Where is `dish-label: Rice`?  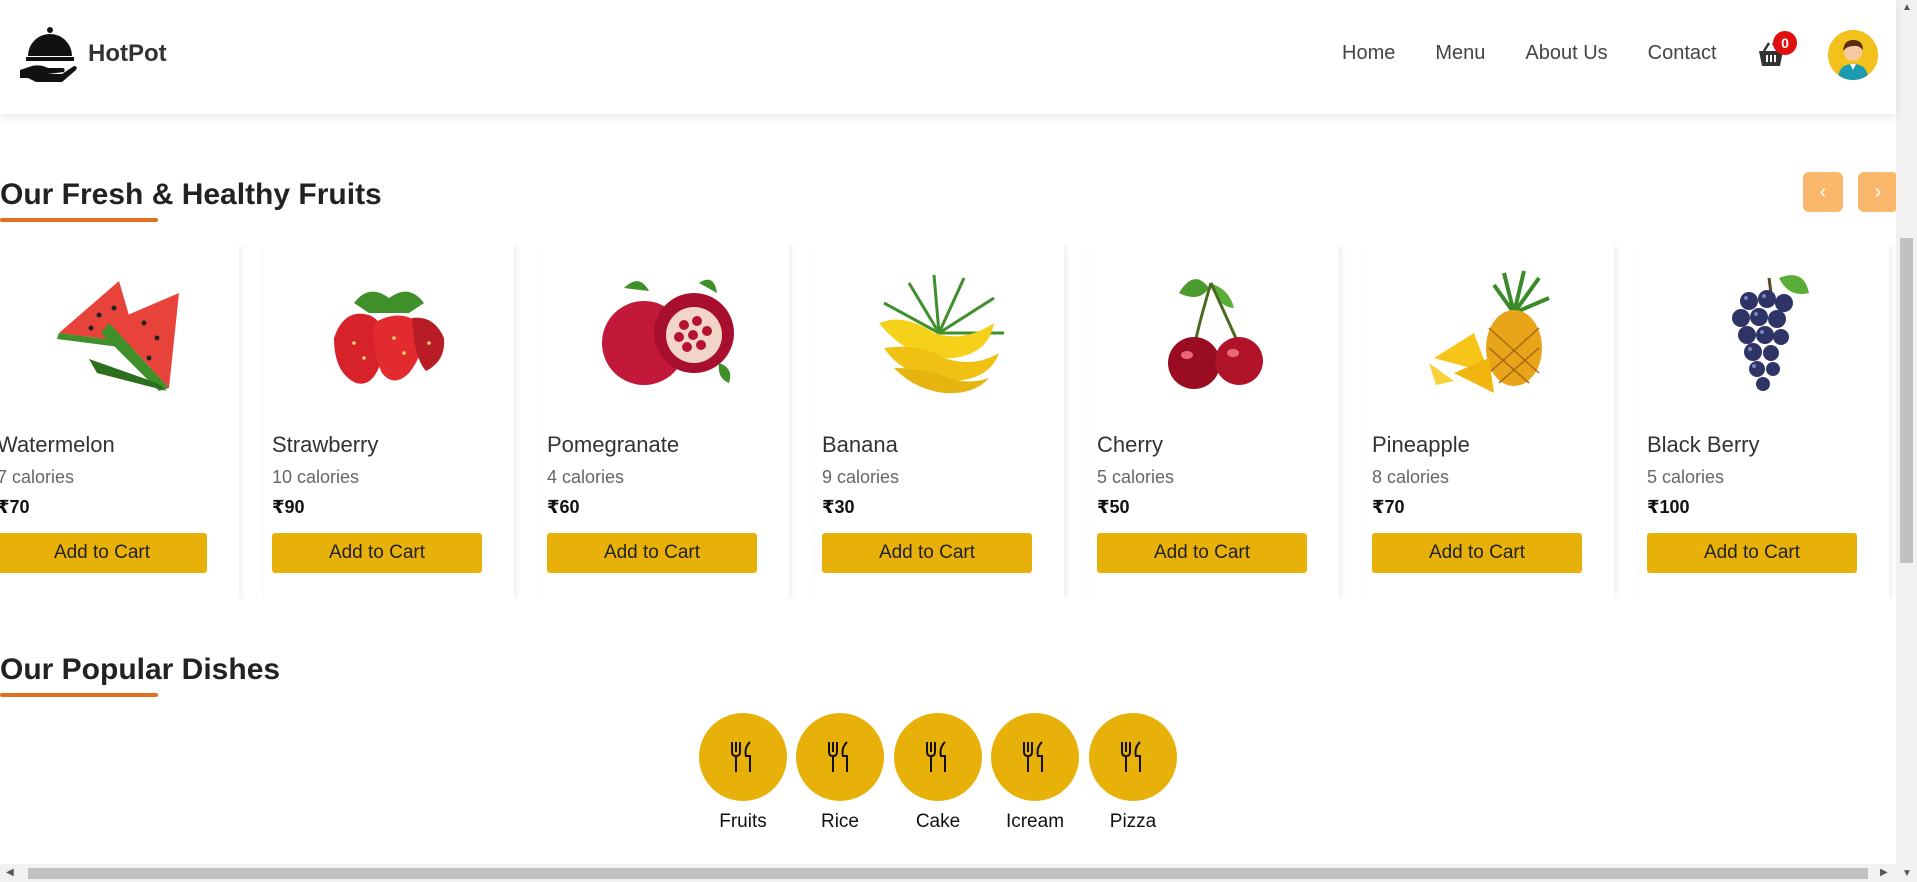
dish-label: Rice is located at coordinates (839, 821).